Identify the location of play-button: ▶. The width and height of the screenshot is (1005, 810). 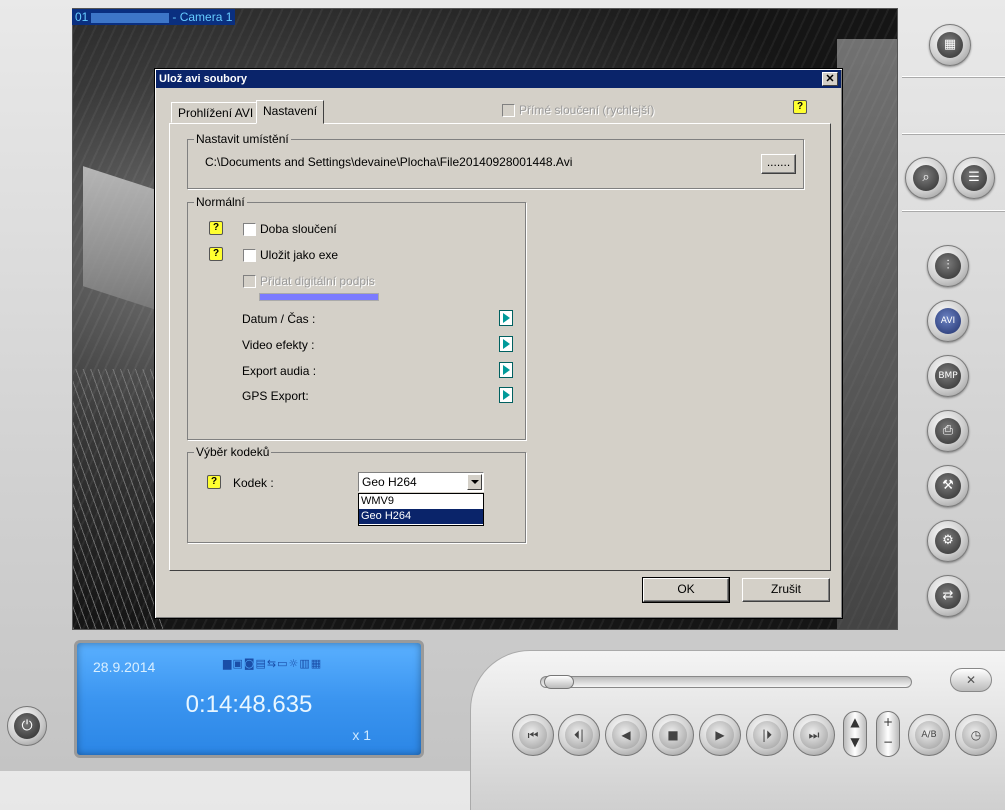
(720, 735).